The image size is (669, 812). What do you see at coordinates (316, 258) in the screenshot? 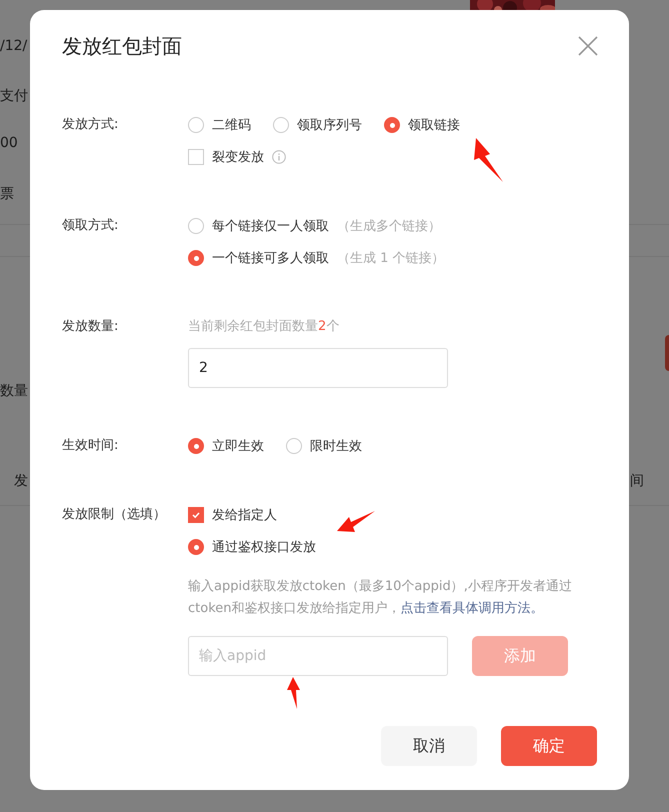
I see `radio-option: 一个链接可多人领取 （生成 1 个链接）` at bounding box center [316, 258].